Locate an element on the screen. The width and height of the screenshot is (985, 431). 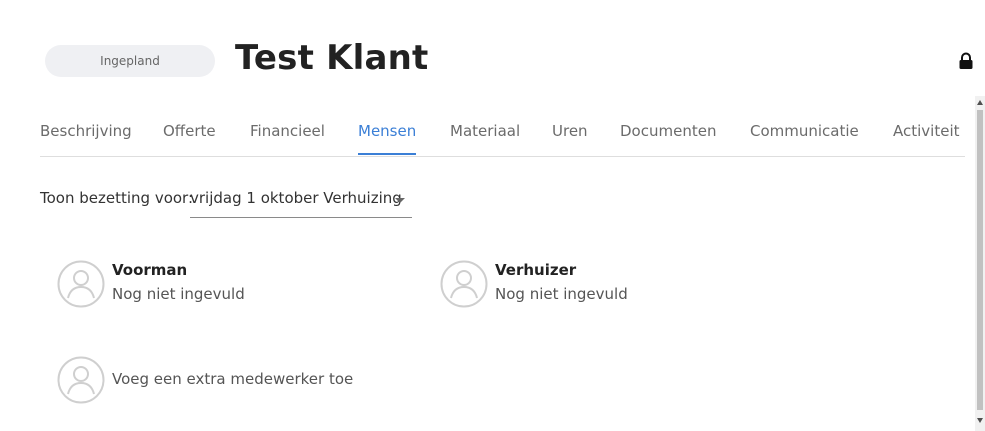
filter-label: Toon bezetting voor: is located at coordinates (117, 198).